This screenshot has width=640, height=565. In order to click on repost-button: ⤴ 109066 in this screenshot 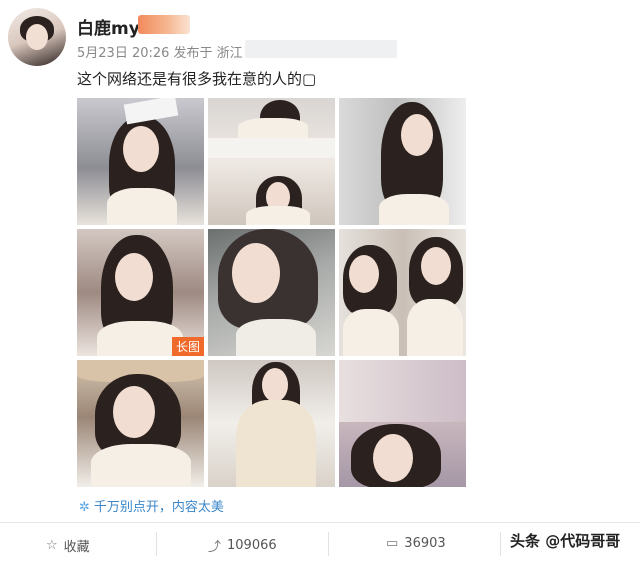, I will do `click(242, 545)`.